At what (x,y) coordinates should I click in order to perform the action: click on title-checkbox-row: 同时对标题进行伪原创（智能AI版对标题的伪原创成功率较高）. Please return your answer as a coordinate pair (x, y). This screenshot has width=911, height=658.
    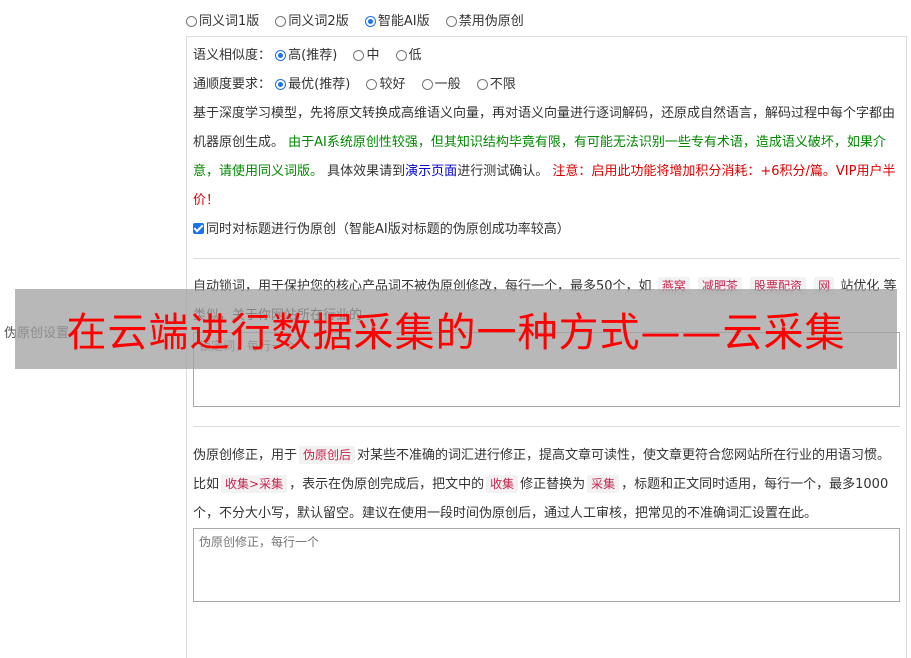
    Looking at the image, I should click on (546, 229).